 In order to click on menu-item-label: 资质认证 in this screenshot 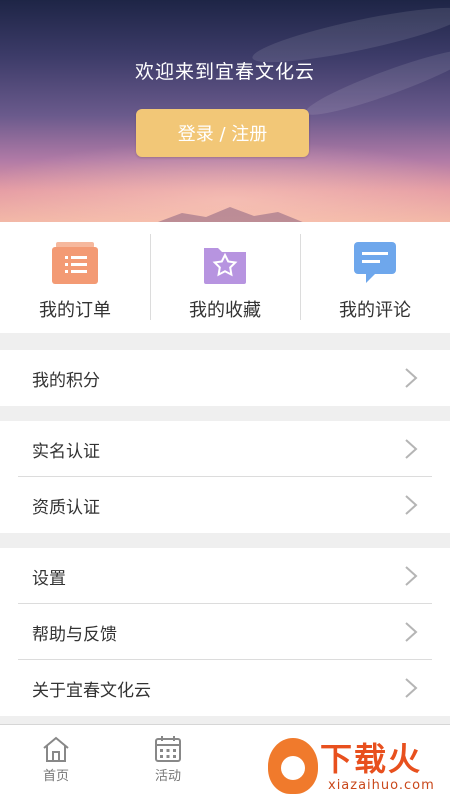, I will do `click(66, 507)`.